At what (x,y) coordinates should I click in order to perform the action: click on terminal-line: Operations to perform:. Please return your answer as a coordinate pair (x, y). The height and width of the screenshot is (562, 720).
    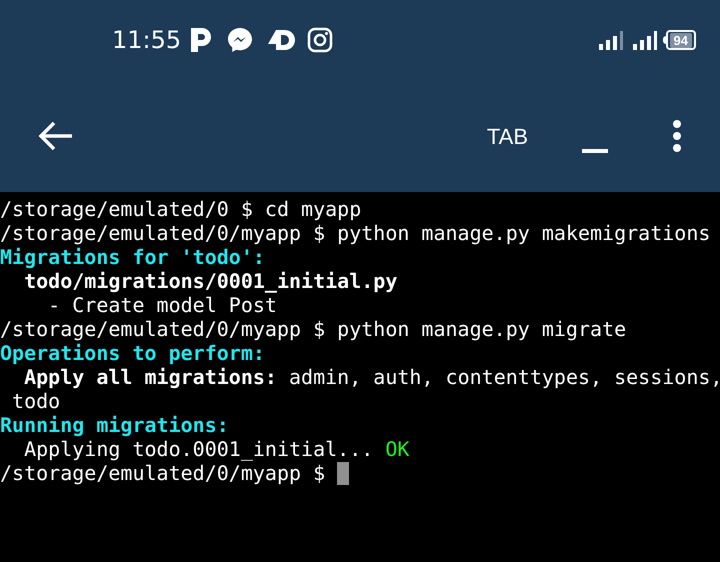
    Looking at the image, I should click on (132, 353).